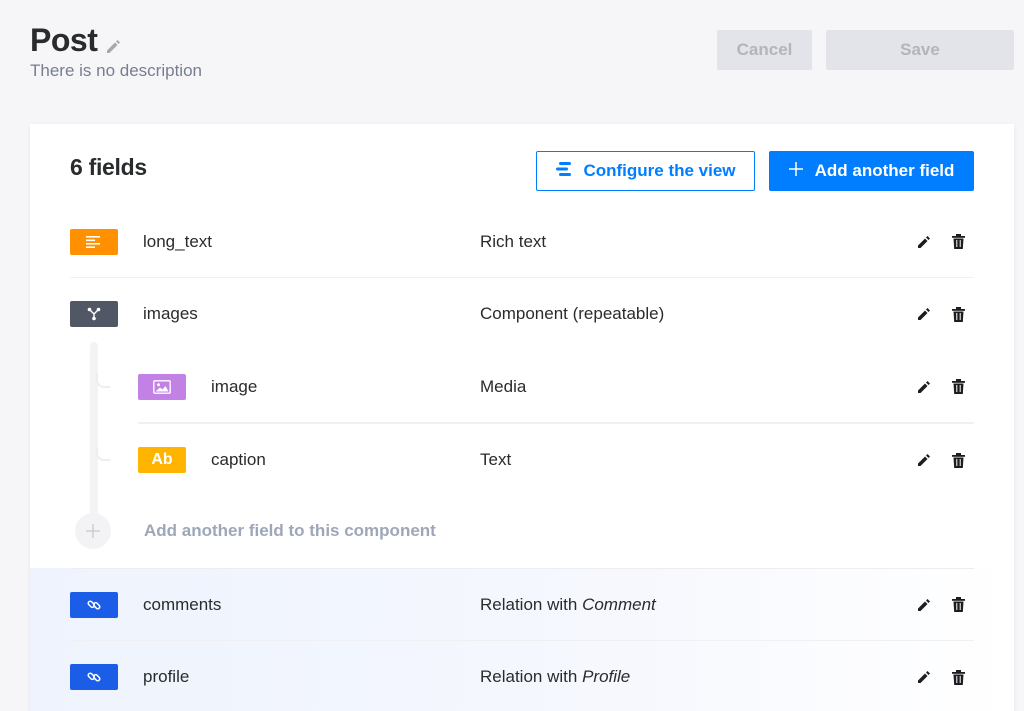  I want to click on field-name: comments, so click(182, 604).